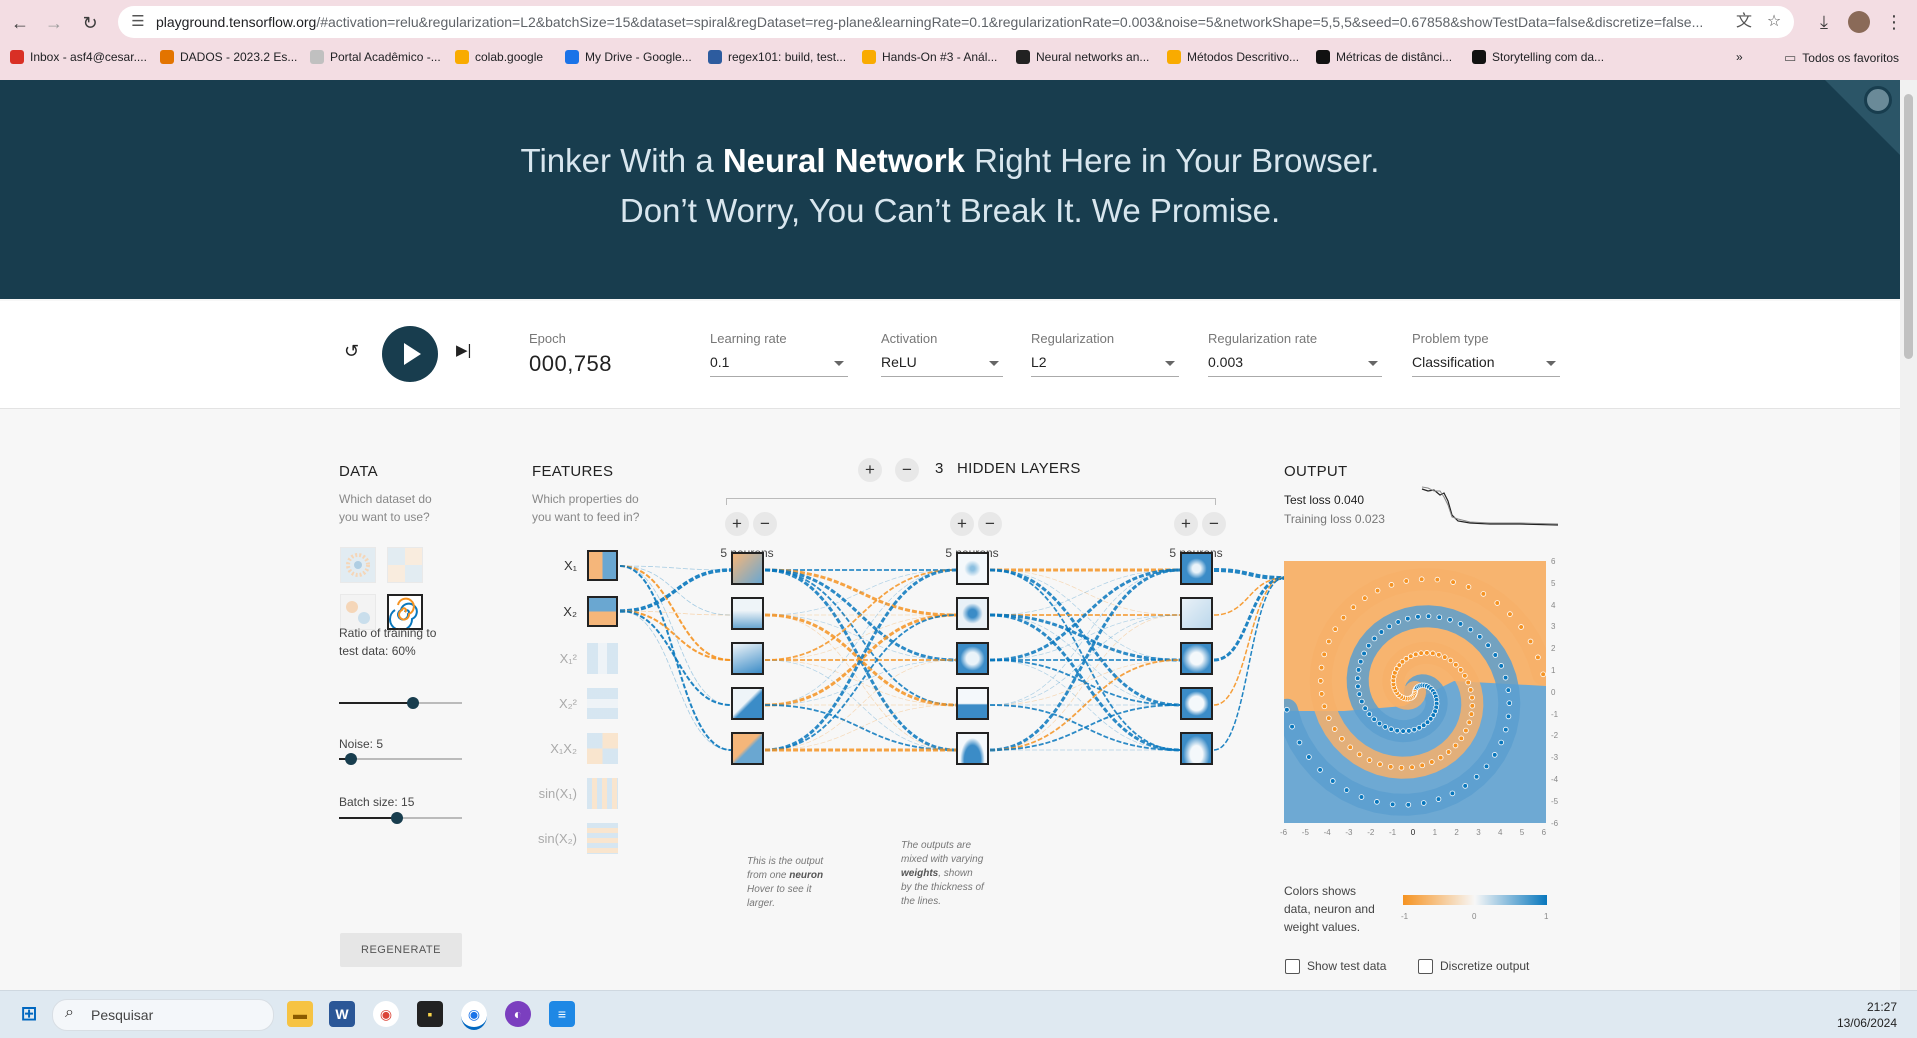 The height and width of the screenshot is (1038, 1917). What do you see at coordinates (1371, 832) in the screenshot?
I see `x-tick: -2` at bounding box center [1371, 832].